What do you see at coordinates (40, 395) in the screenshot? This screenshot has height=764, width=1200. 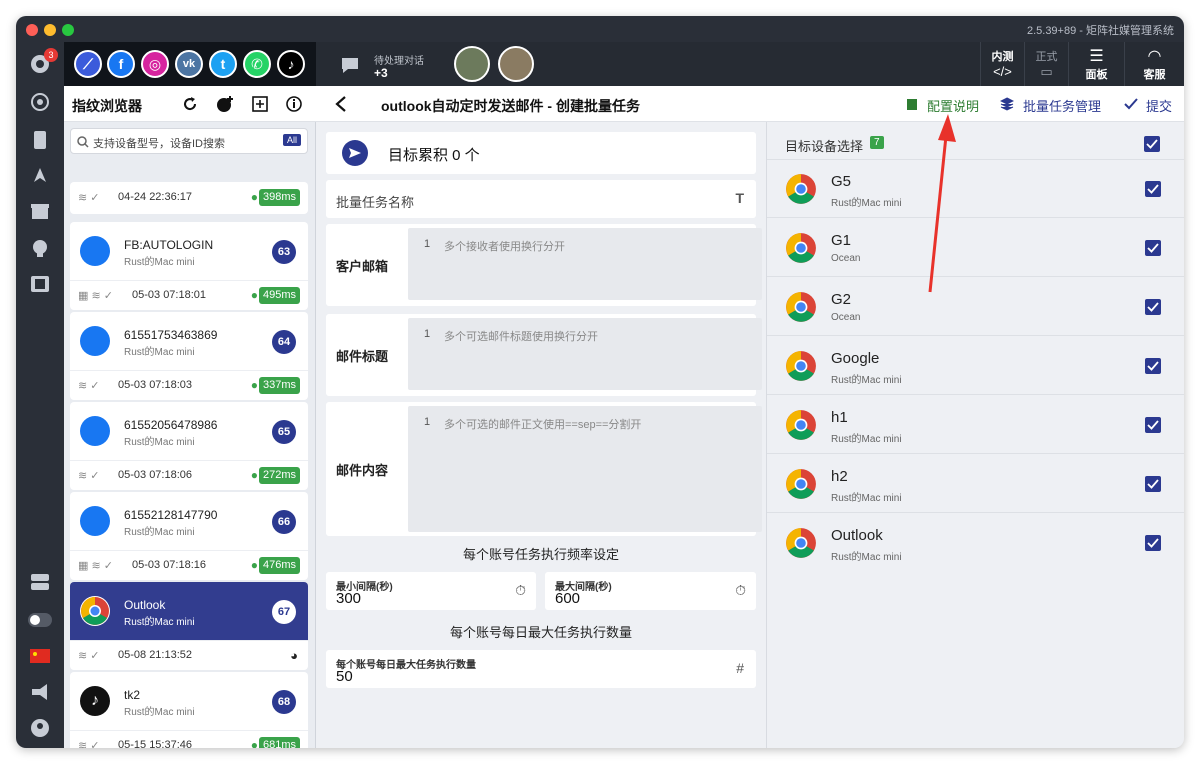 I see `left-rail: 3` at bounding box center [40, 395].